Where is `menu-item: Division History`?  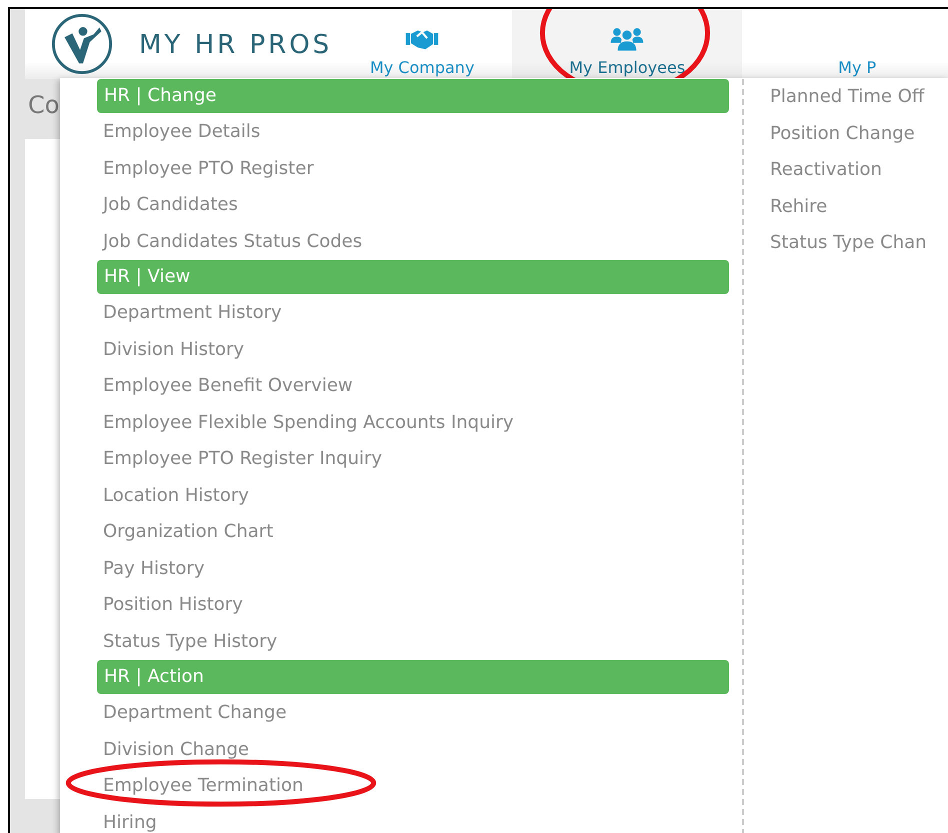 menu-item: Division History is located at coordinates (413, 350).